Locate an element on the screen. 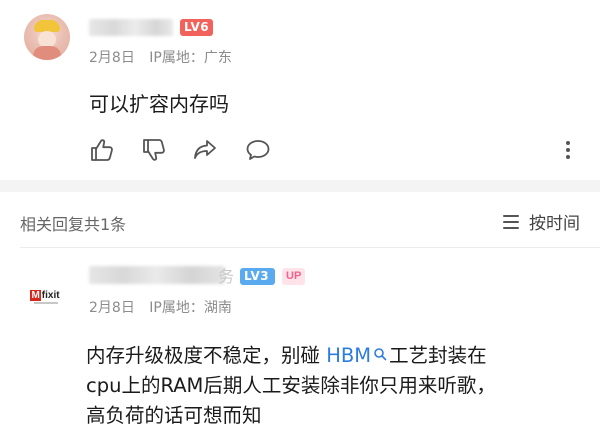 The width and height of the screenshot is (600, 447). reply-level-badge: LV3 is located at coordinates (257, 276).